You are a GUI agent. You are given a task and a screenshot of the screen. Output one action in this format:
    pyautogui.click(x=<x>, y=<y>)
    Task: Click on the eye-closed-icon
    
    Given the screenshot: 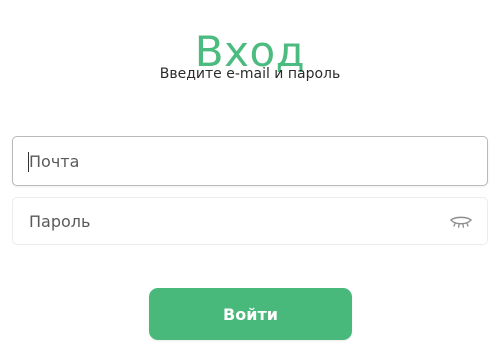 What is the action you would take?
    pyautogui.click(x=461, y=222)
    